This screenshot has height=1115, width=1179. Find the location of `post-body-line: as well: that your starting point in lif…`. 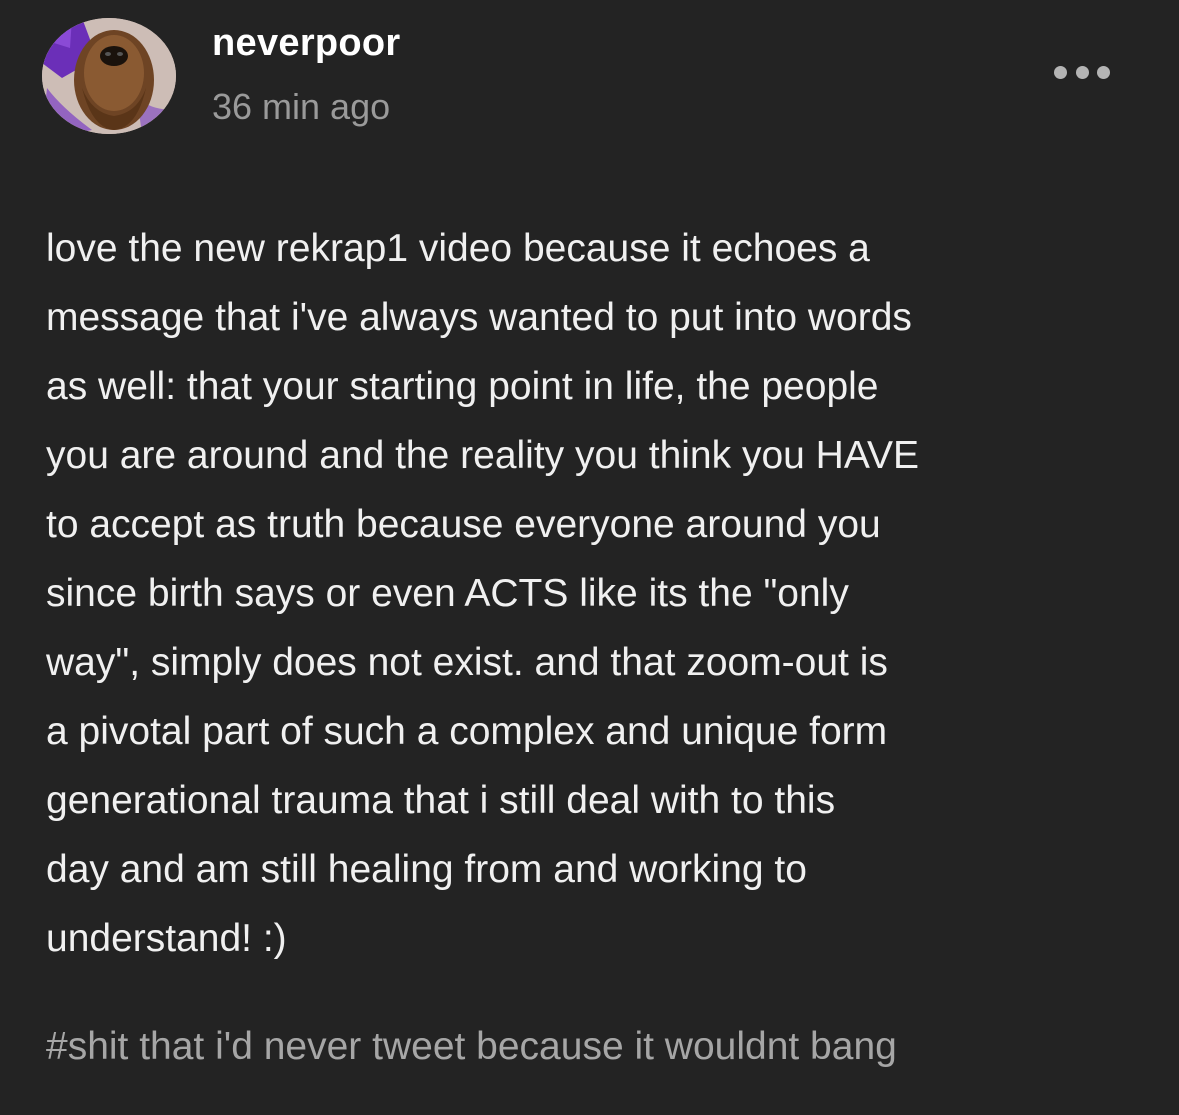

post-body-line: as well: that your starting point in lif… is located at coordinates (462, 386).